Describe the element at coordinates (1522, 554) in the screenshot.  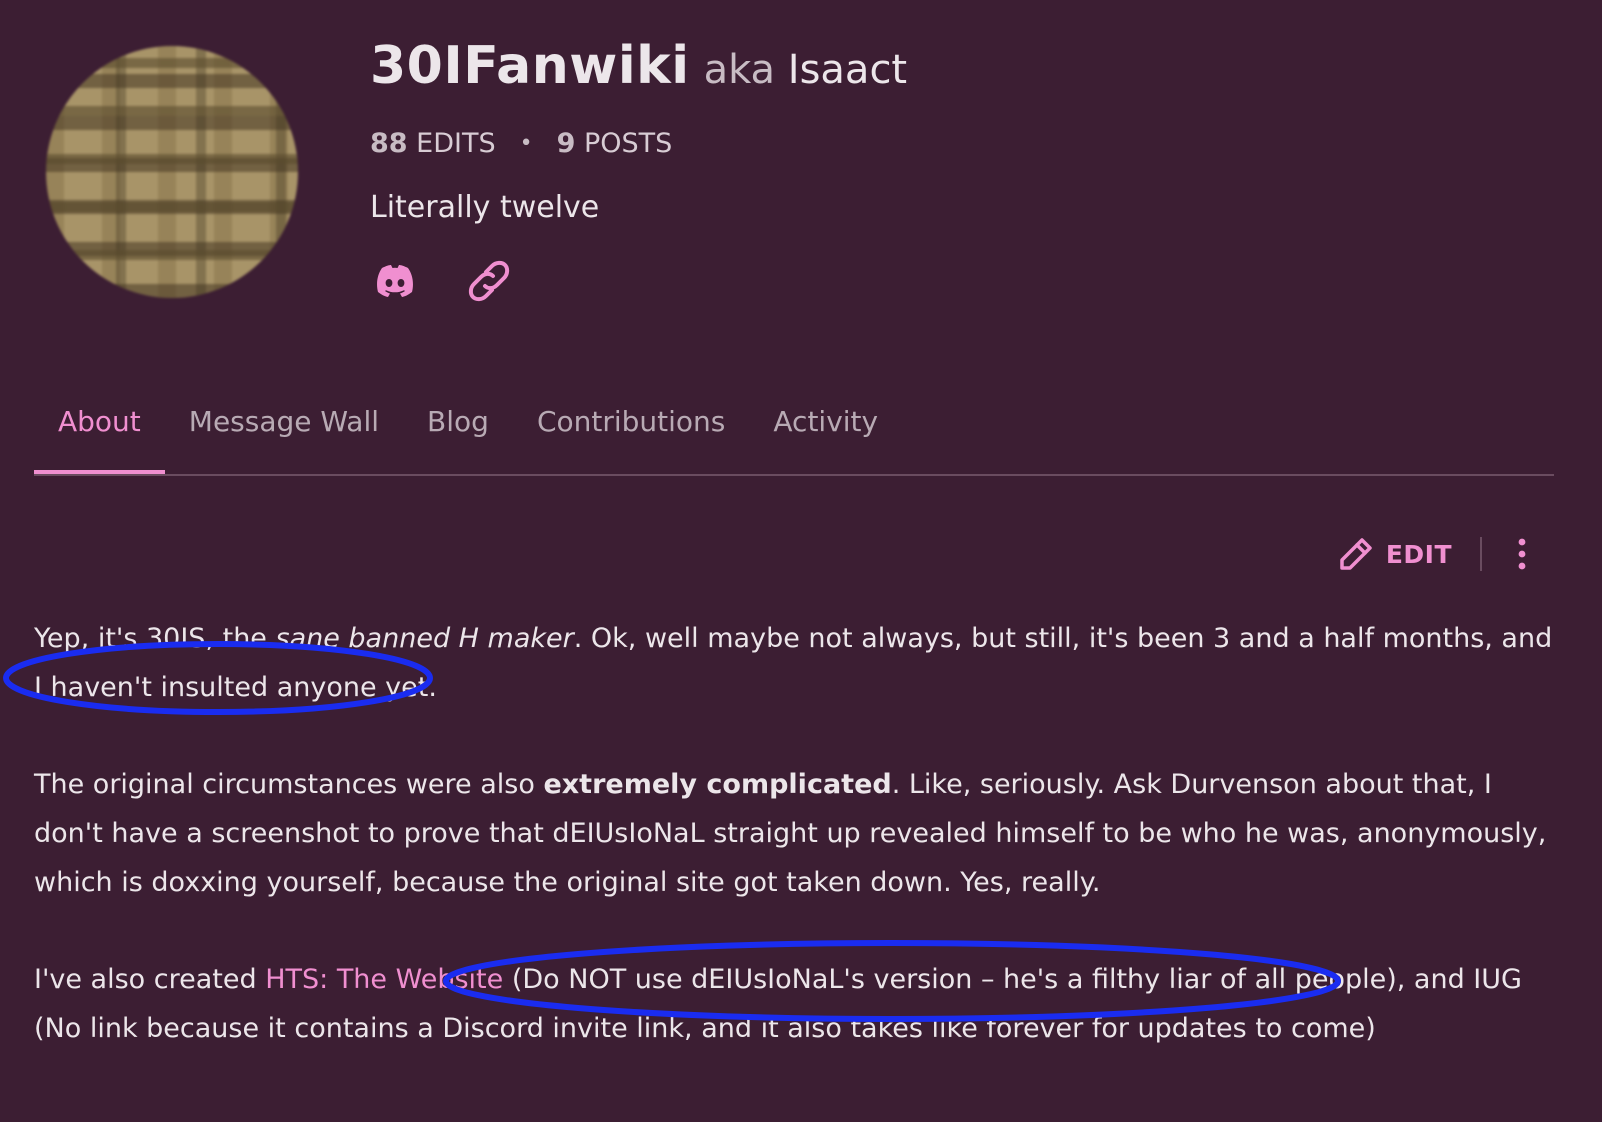
I see `more-vertical-icon` at that location.